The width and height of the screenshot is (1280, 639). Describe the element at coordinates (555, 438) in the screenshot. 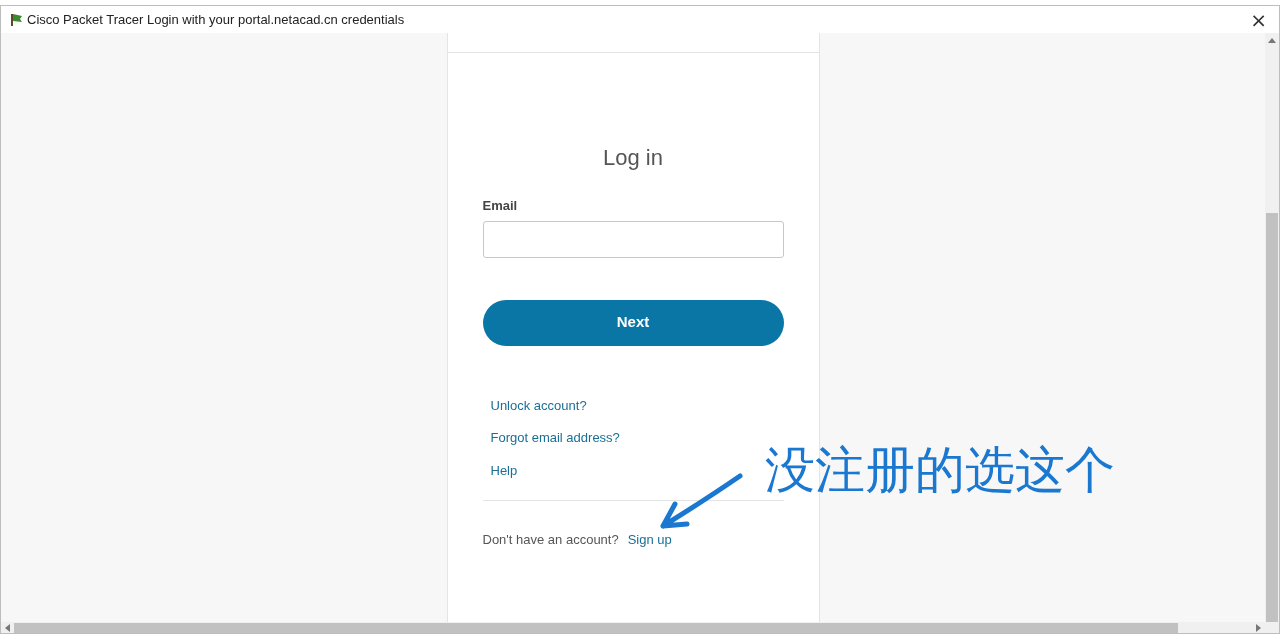

I see `help-link: Forgot email address?` at that location.